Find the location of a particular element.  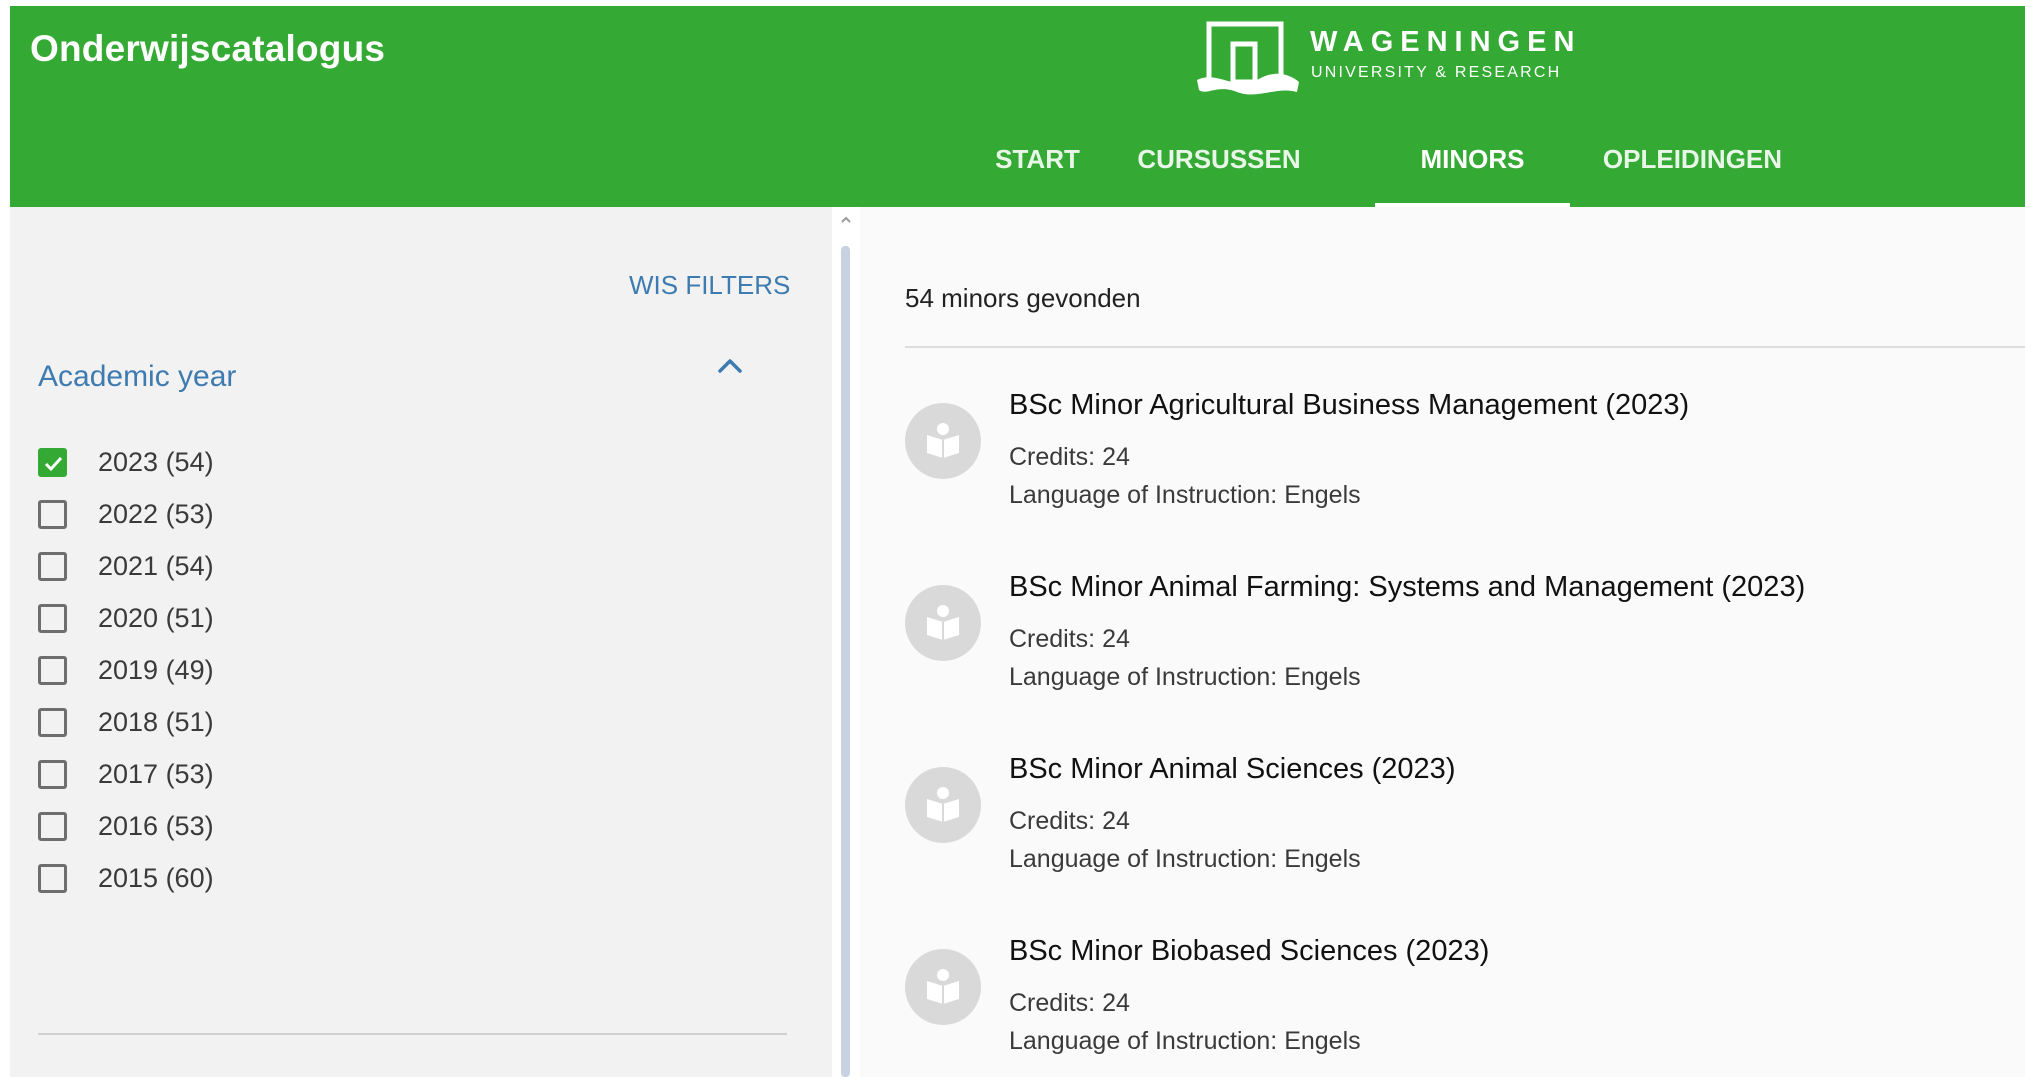

facet-item-label: 2022 (53) is located at coordinates (156, 514).